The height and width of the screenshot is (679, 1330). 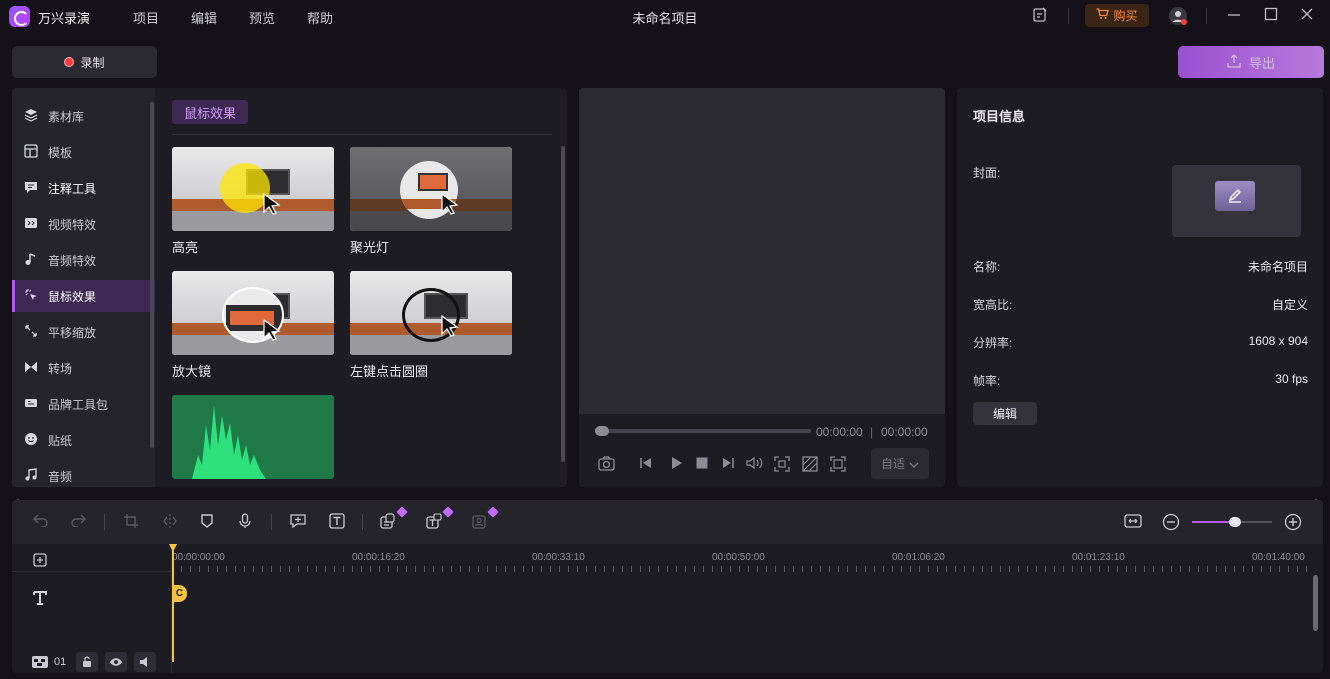 What do you see at coordinates (179, 593) in the screenshot?
I see `timeline-clip: C` at bounding box center [179, 593].